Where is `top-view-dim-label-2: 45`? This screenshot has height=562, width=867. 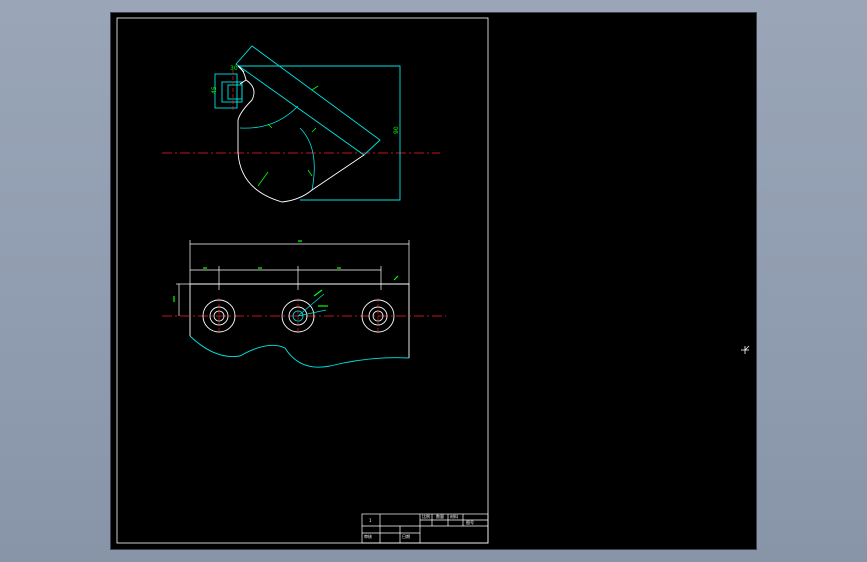
top-view-dim-label-2: 45 is located at coordinates (214, 90).